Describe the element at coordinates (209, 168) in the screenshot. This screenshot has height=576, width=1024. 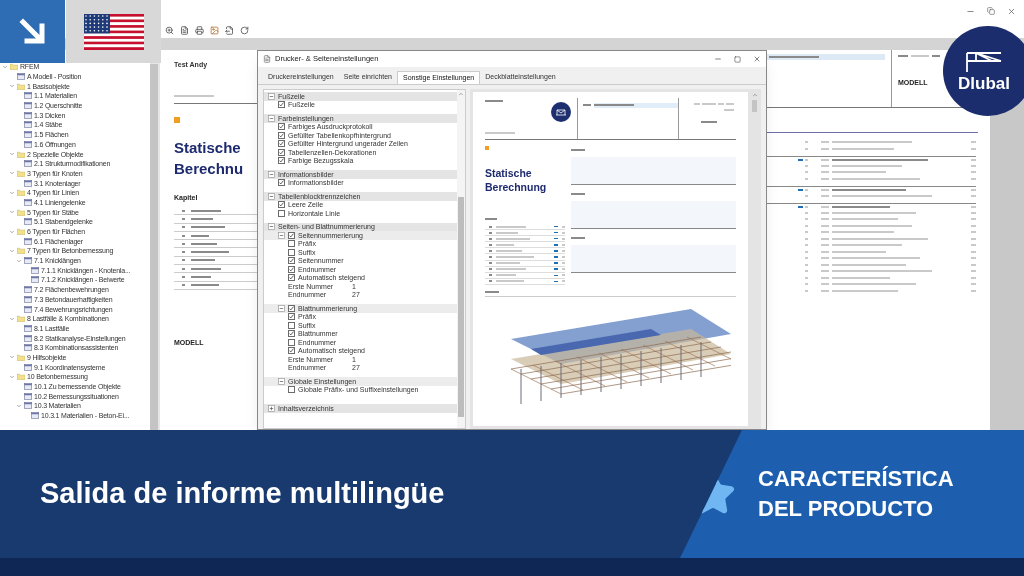
I see `report-title: Berechnu` at that location.